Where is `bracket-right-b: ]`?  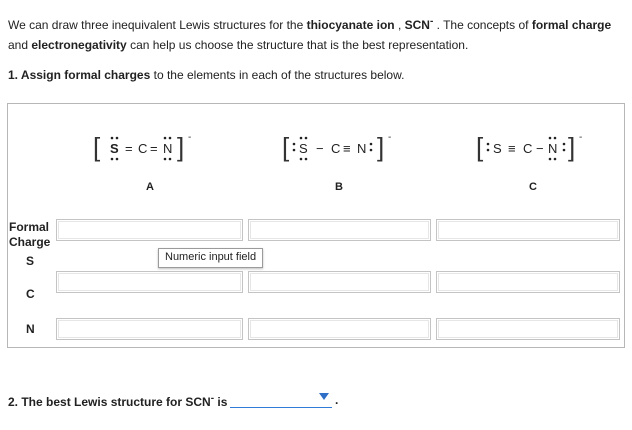 bracket-right-b: ] is located at coordinates (380, 147).